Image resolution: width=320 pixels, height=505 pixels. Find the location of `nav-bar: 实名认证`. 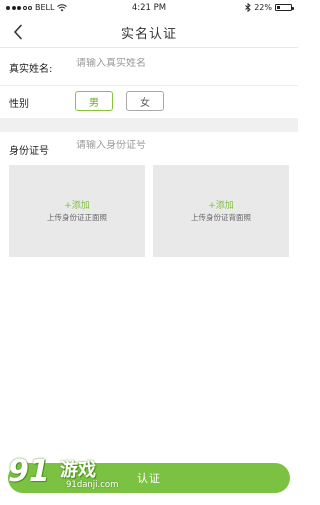

nav-bar: 实名认证 is located at coordinates (149, 32).